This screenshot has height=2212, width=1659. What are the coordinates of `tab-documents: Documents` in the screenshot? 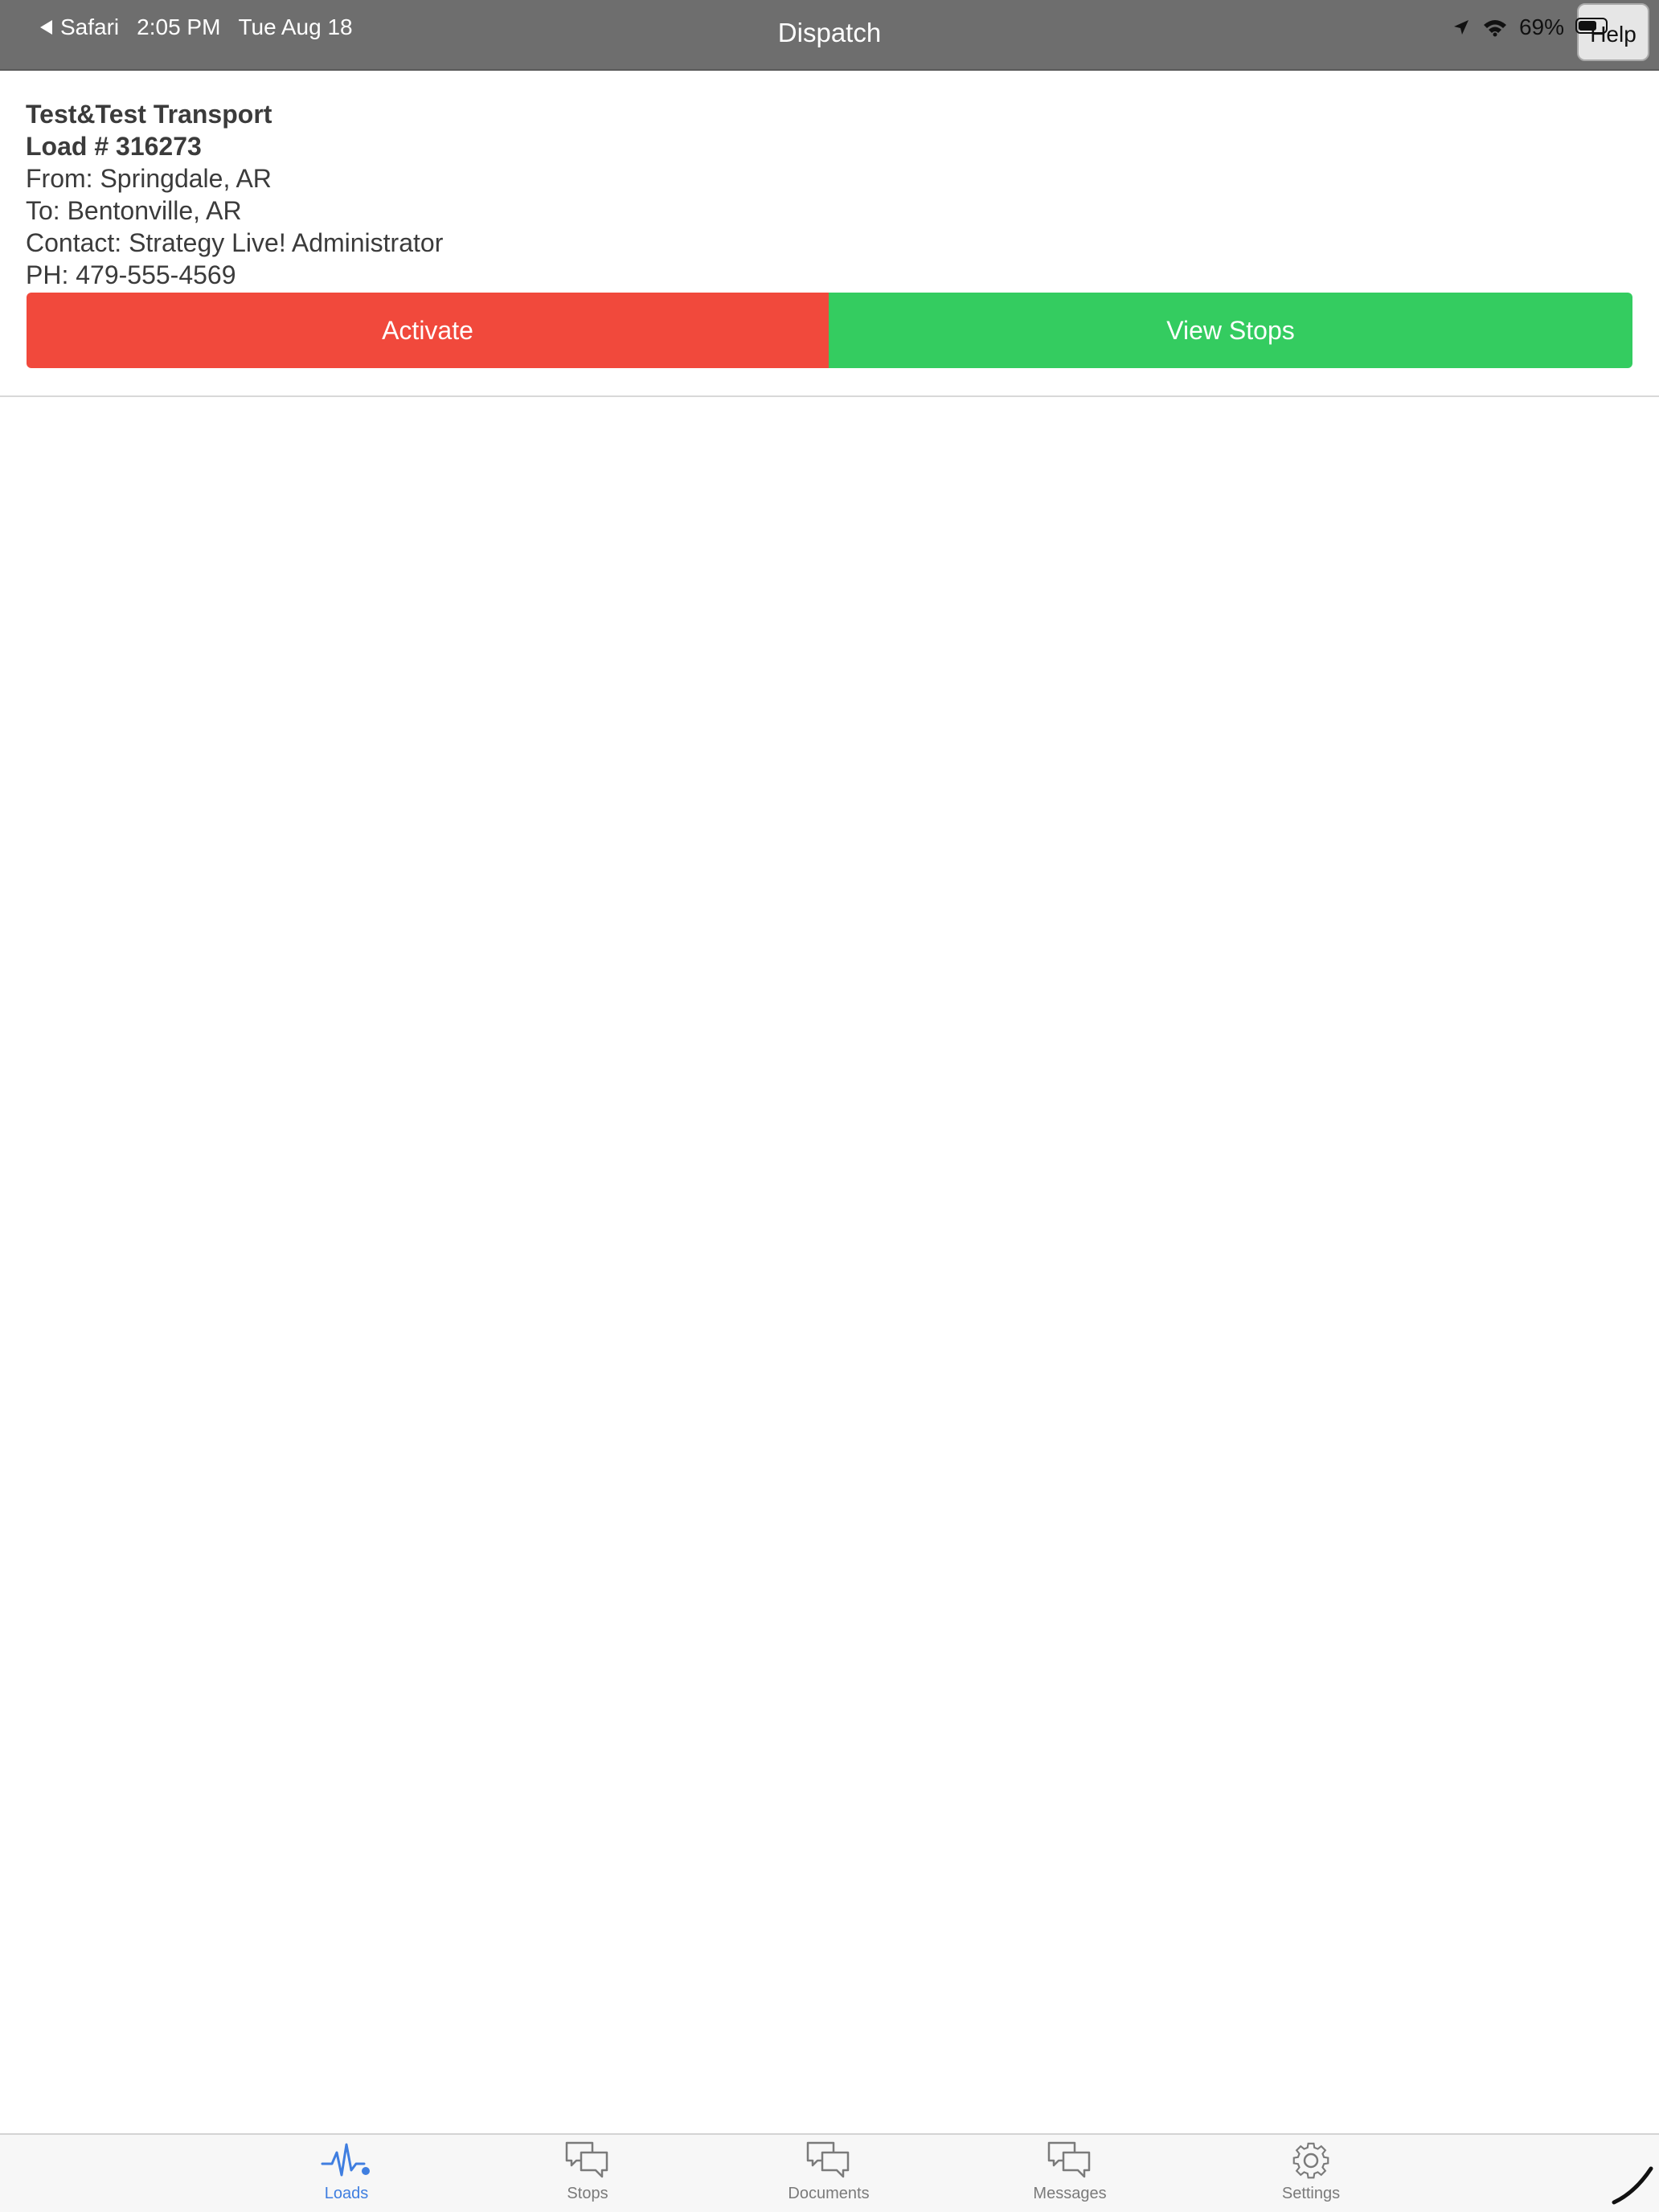 It's located at (828, 2176).